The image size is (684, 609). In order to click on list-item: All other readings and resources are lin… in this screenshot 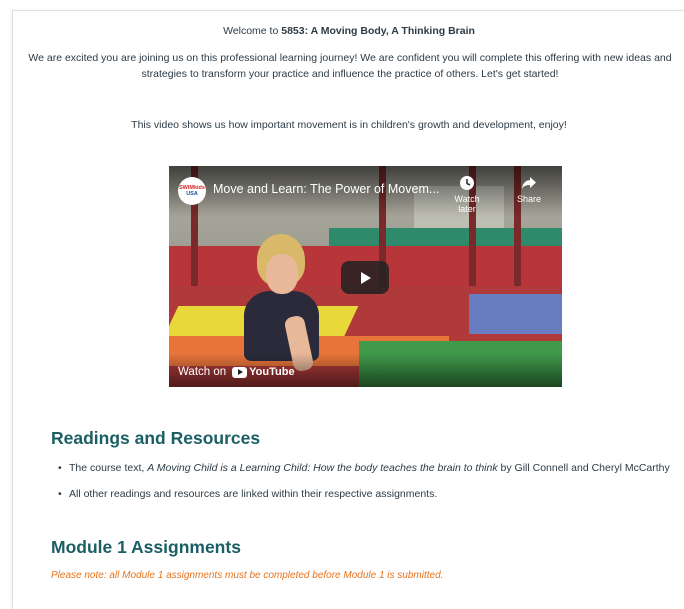, I will do `click(367, 500)`.